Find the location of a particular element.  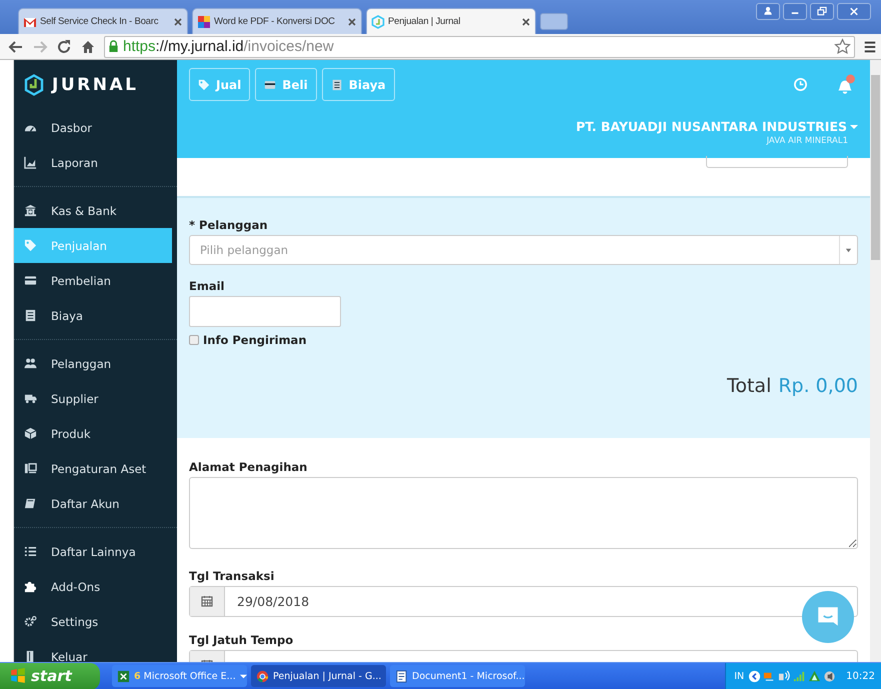

sidebar-item: Laporan is located at coordinates (93, 162).